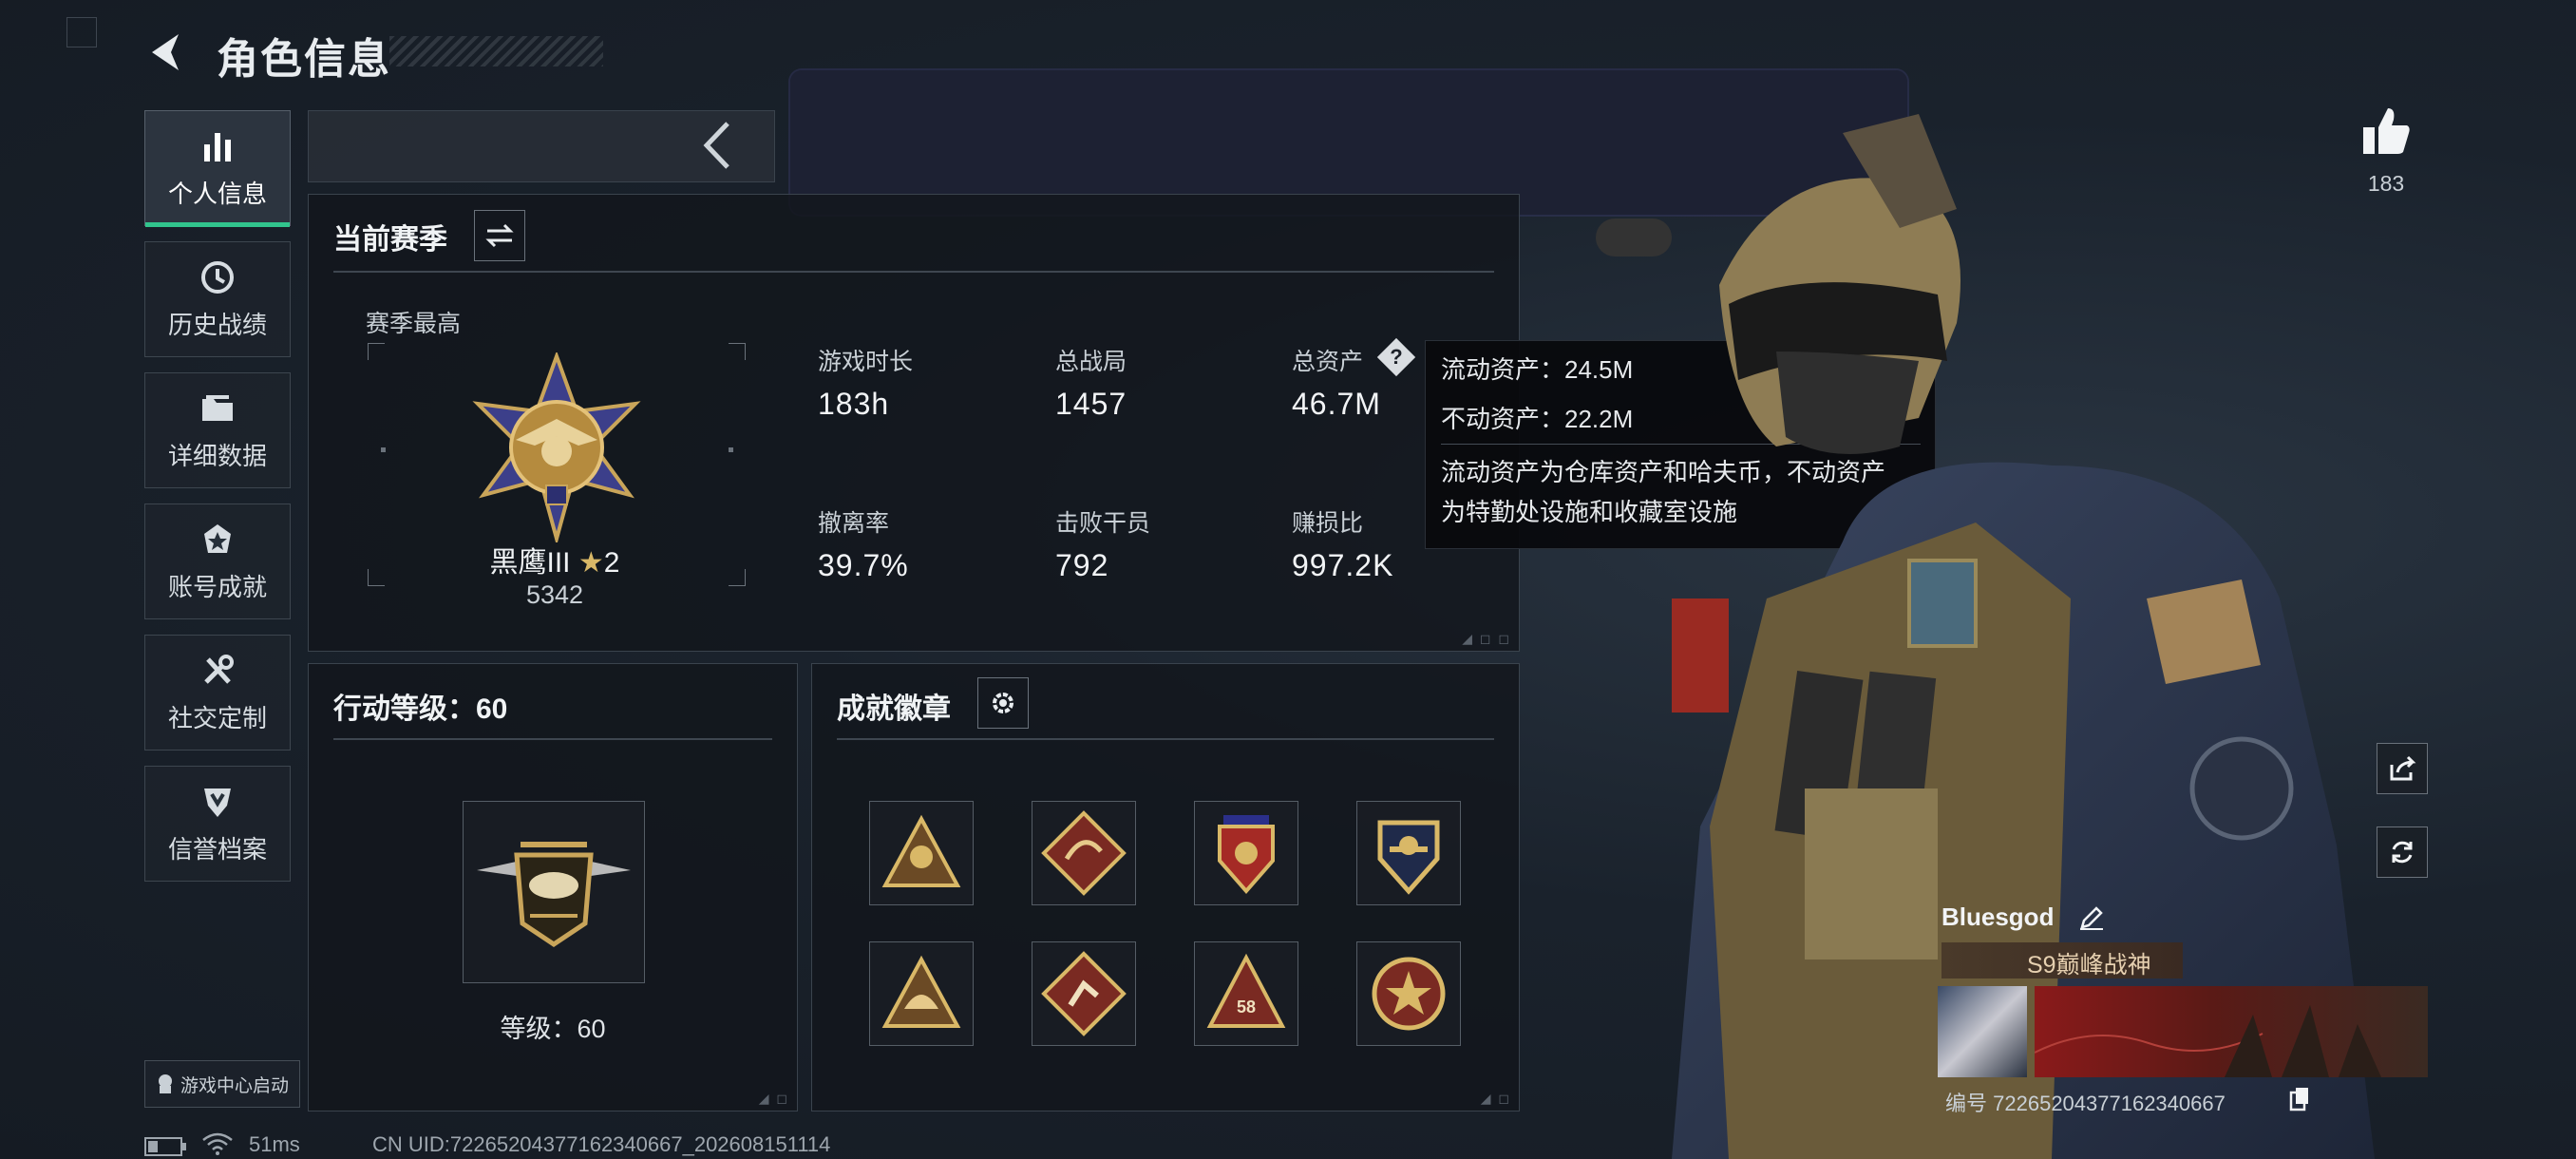 This screenshot has height=1159, width=2576. I want to click on badges-panel: 成就徽章 58 ◢ ◻, so click(1165, 887).